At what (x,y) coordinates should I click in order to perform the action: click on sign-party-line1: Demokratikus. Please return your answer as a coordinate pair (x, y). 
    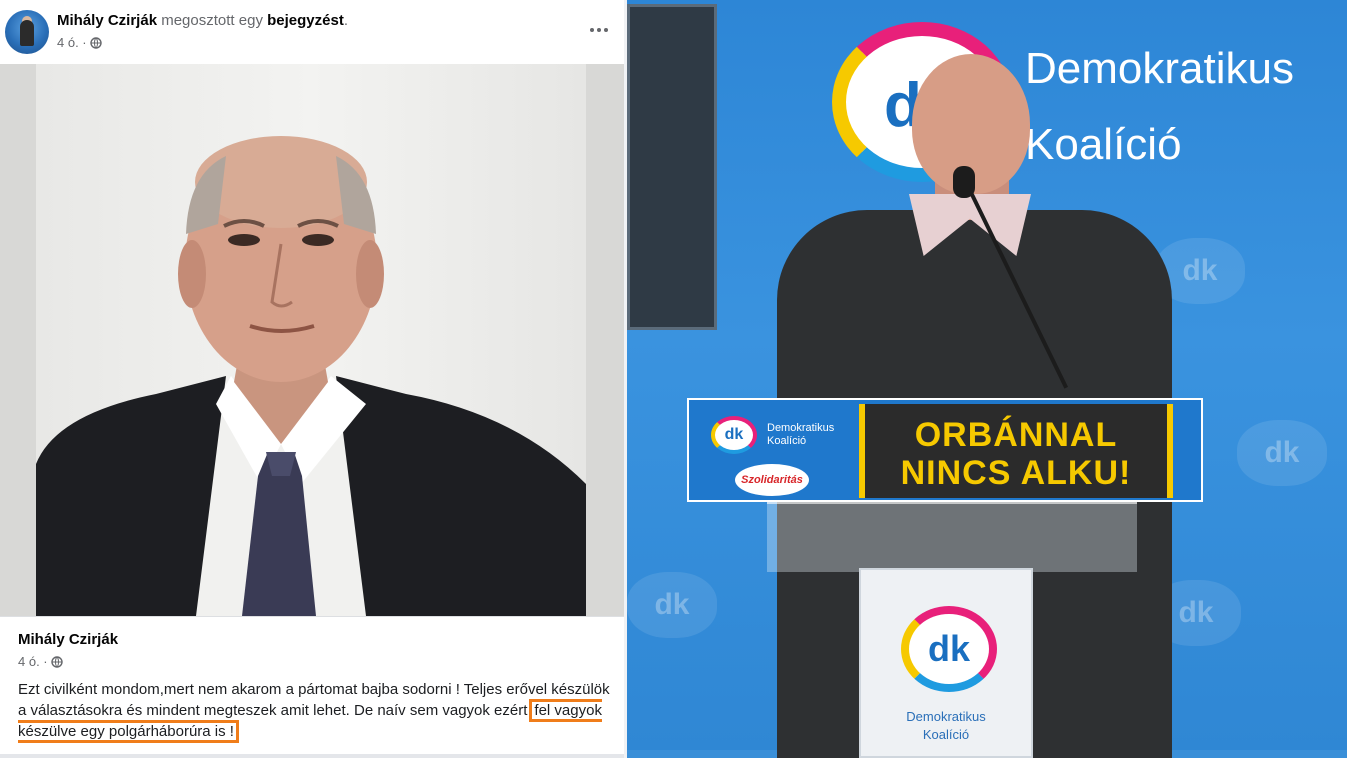
    Looking at the image, I should click on (801, 428).